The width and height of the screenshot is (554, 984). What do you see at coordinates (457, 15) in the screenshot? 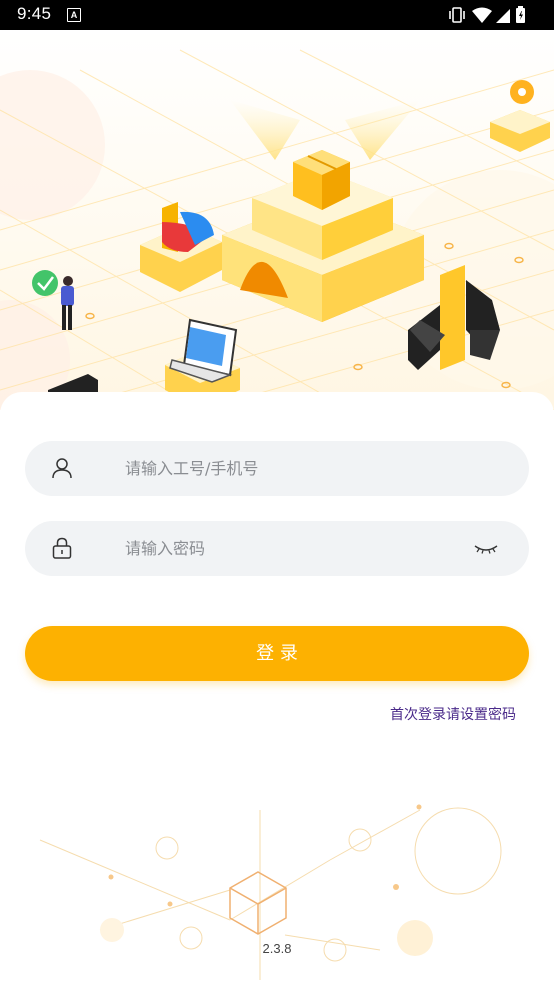
I see `vibrate-icon` at bounding box center [457, 15].